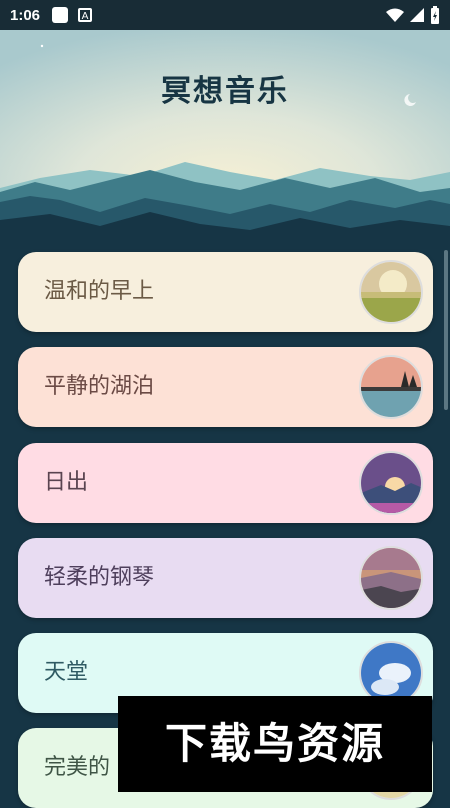 This screenshot has width=450, height=808. Describe the element at coordinates (85, 15) in the screenshot. I see `keyboard-a-icon: A` at that location.